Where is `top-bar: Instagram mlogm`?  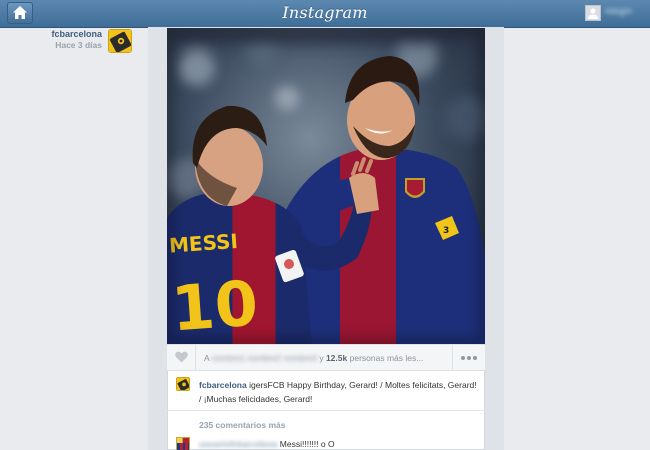 top-bar: Instagram mlogm is located at coordinates (325, 14).